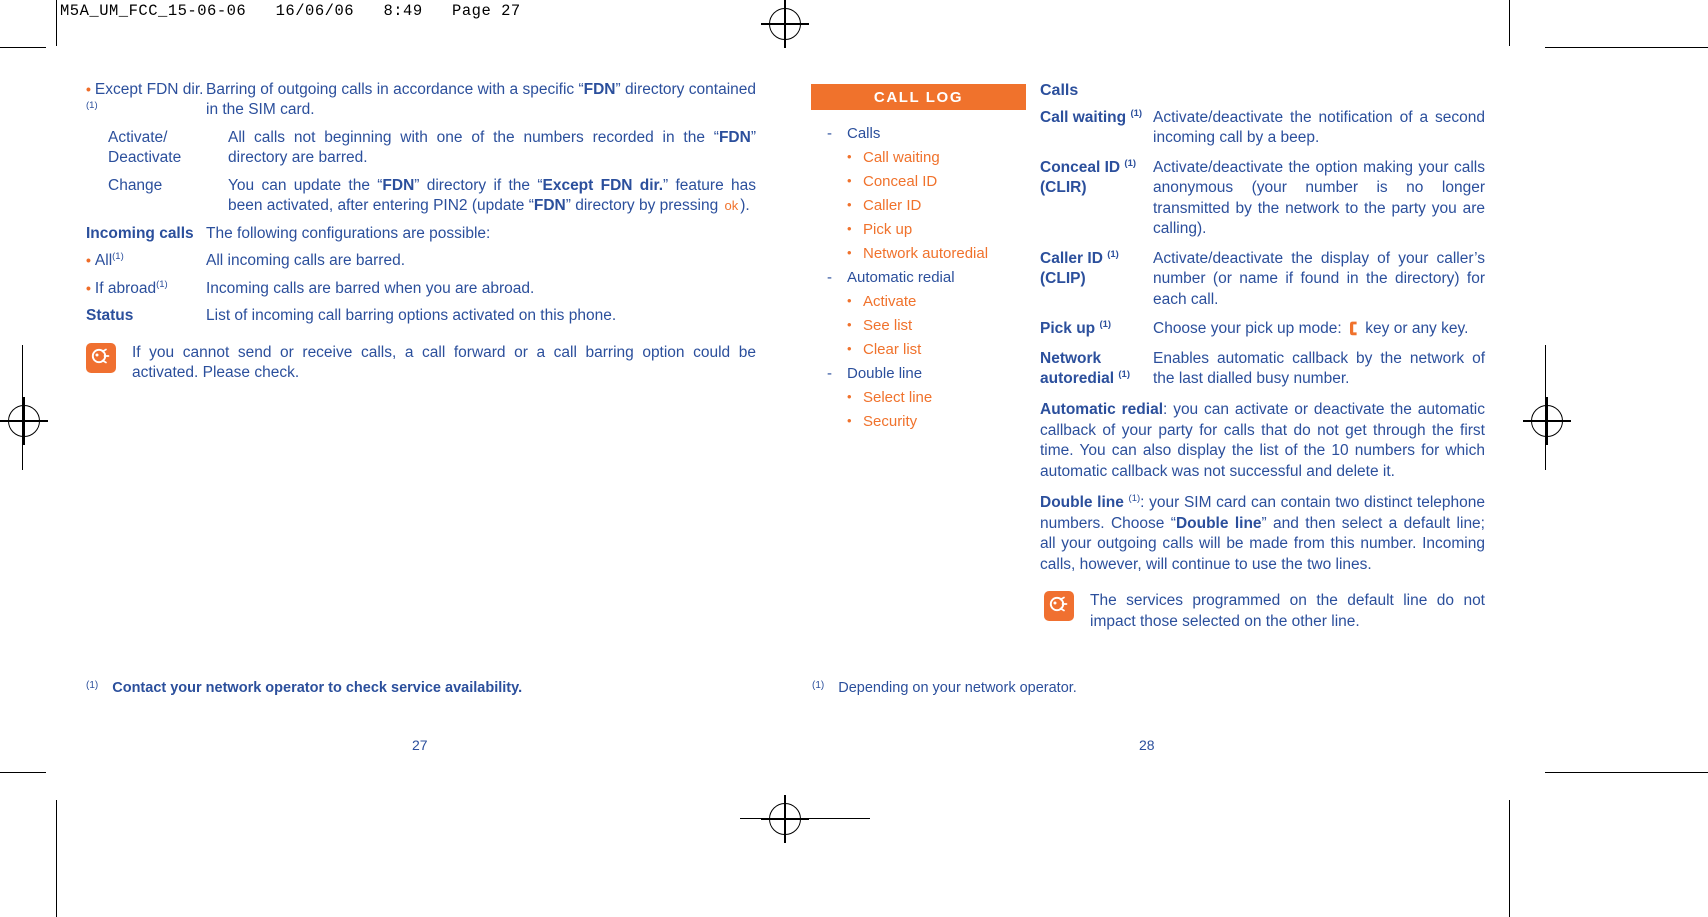 The width and height of the screenshot is (1708, 917). Describe the element at coordinates (900, 181) in the screenshot. I see `menu-leaf-label: Conceal ID` at that location.